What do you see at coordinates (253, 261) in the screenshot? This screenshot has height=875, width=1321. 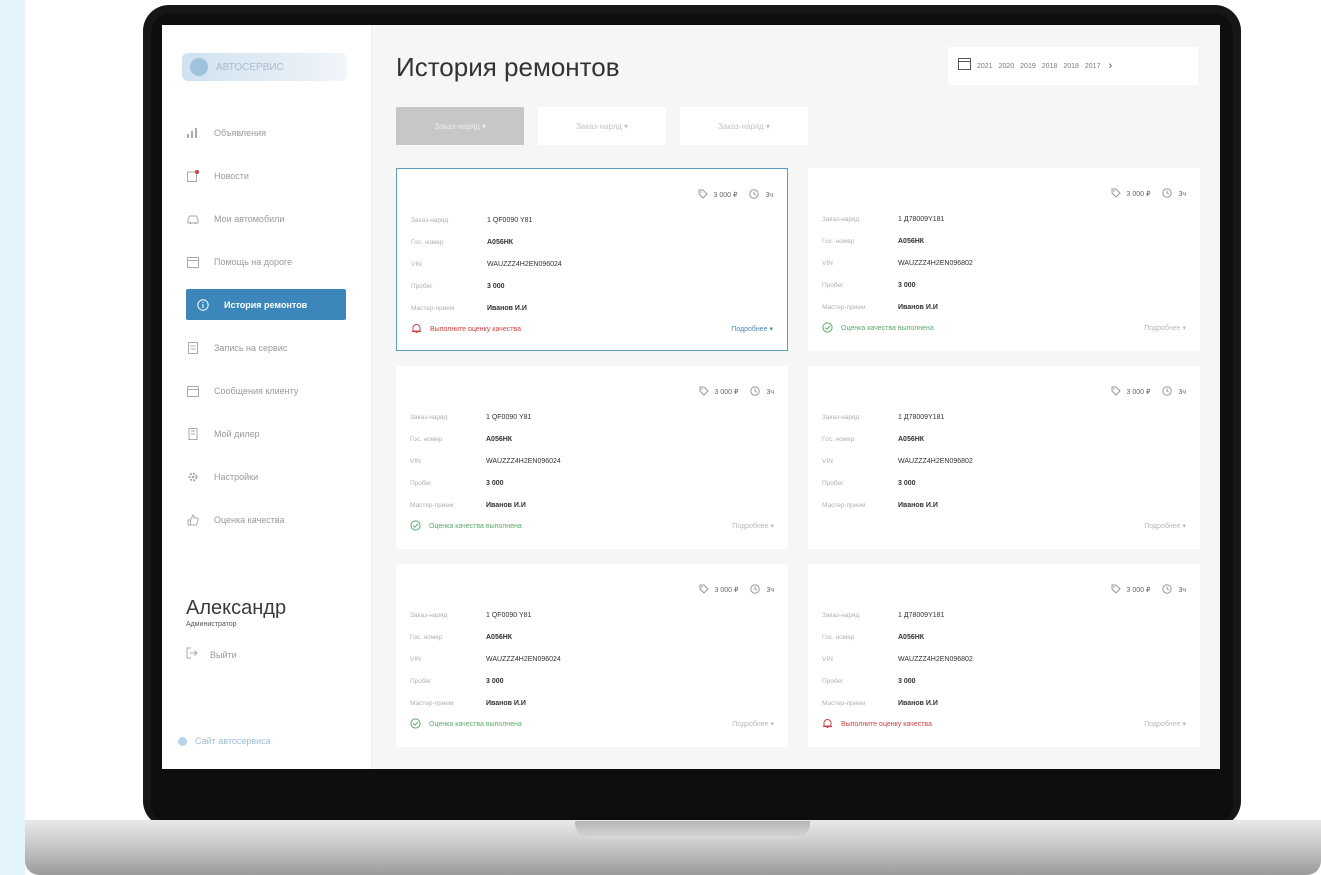 I see `sidebar-item-label: Помощь на дороге` at bounding box center [253, 261].